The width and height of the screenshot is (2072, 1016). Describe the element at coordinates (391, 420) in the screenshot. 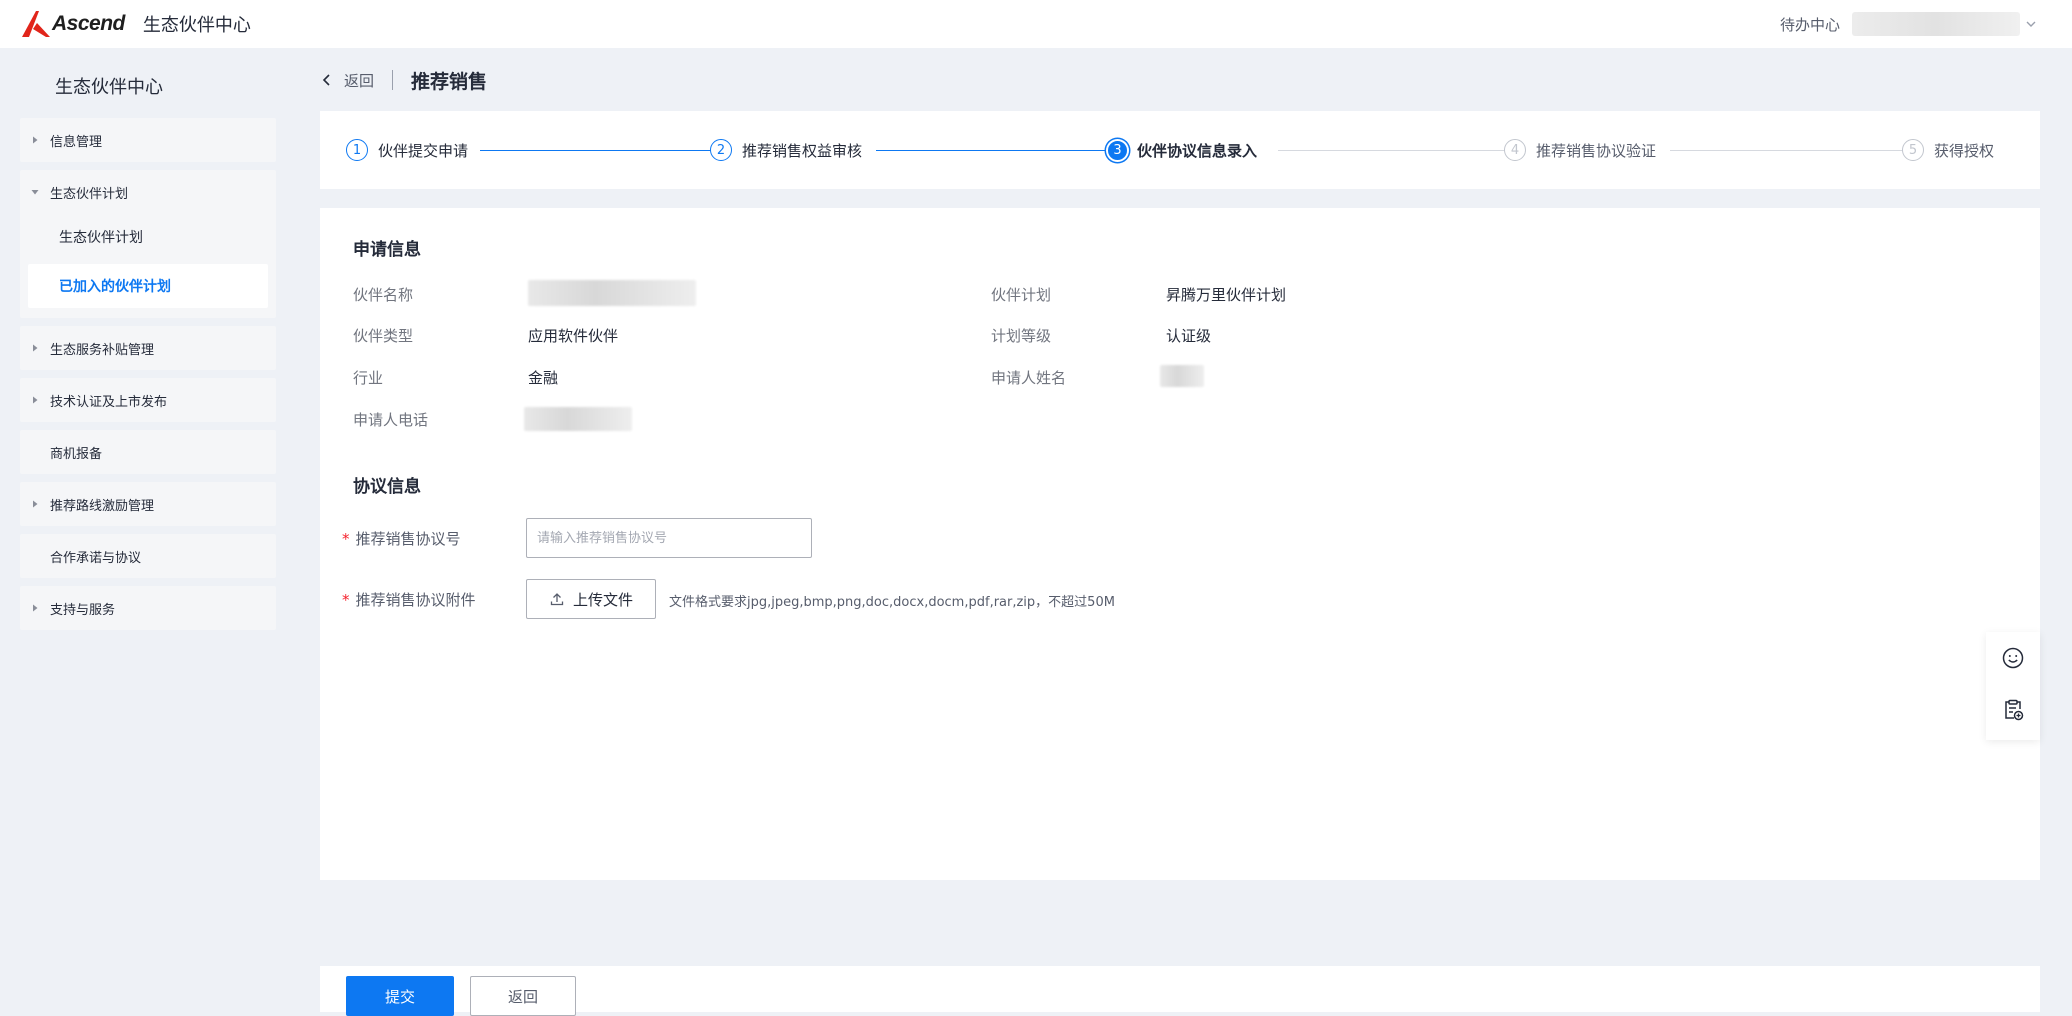

I see `applicant-phone-label: 申请人电话` at that location.